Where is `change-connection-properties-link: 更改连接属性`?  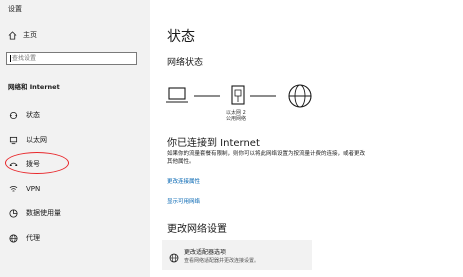
change-connection-properties-link: 更改连接属性 is located at coordinates (183, 181).